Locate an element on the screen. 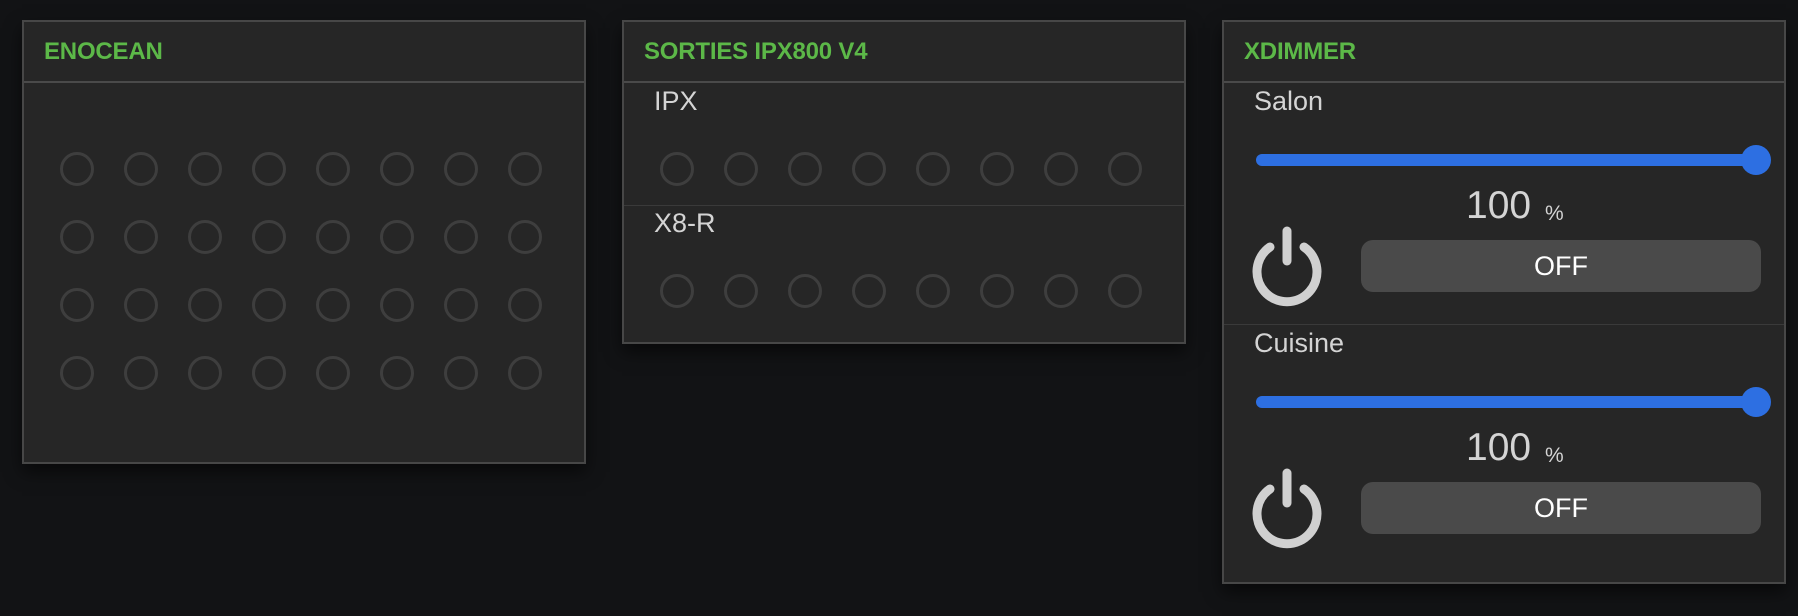 The image size is (1798, 616). level-slider-salon is located at coordinates (1506, 160).